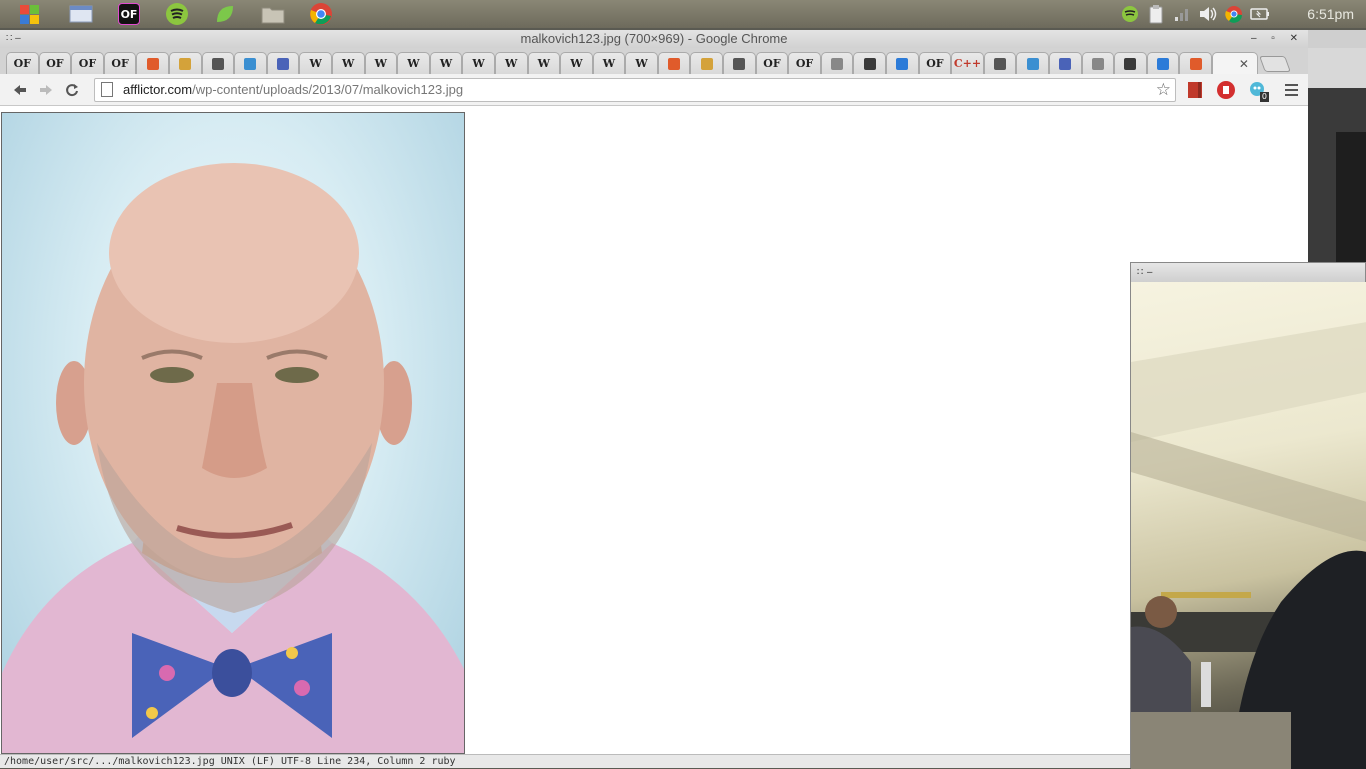 The width and height of the screenshot is (1366, 769). What do you see at coordinates (107, 89) in the screenshot?
I see `page-icon` at bounding box center [107, 89].